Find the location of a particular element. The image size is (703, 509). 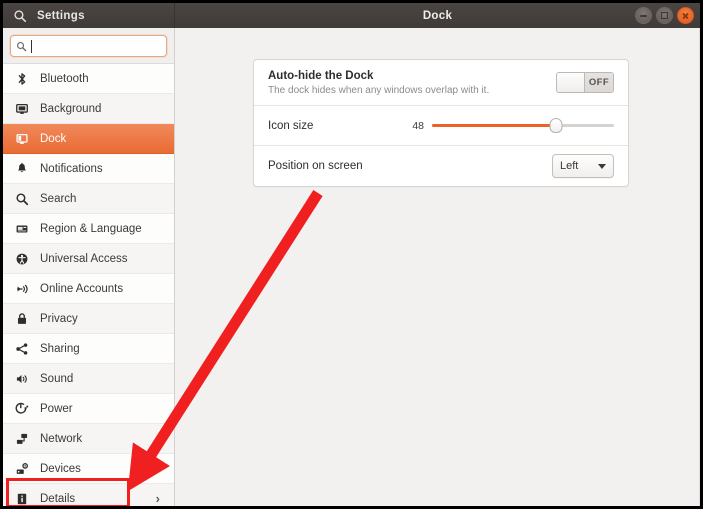

close-icon is located at coordinates (685, 15).